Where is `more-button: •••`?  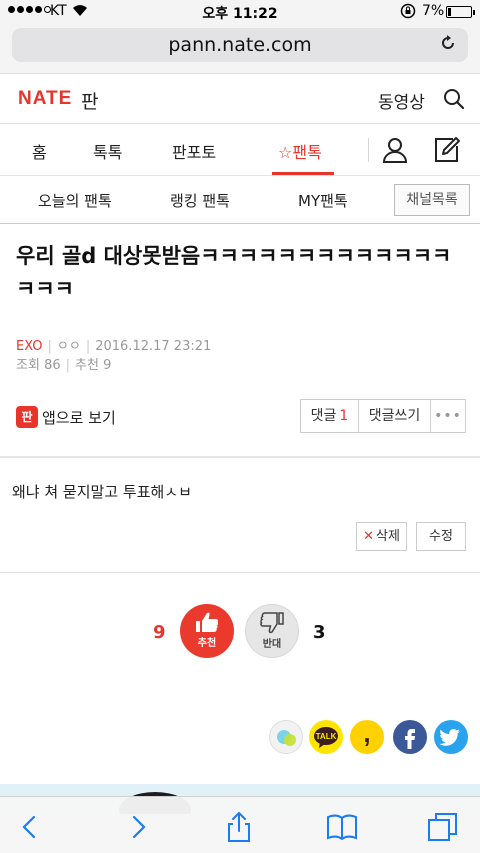 more-button: ••• is located at coordinates (448, 416).